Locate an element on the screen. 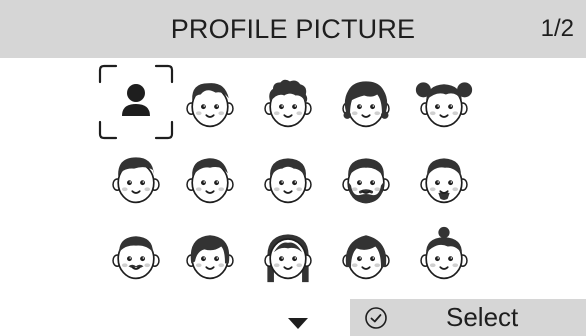 The image size is (586, 336). page-title: PROFILE PICTURE is located at coordinates (293, 28).